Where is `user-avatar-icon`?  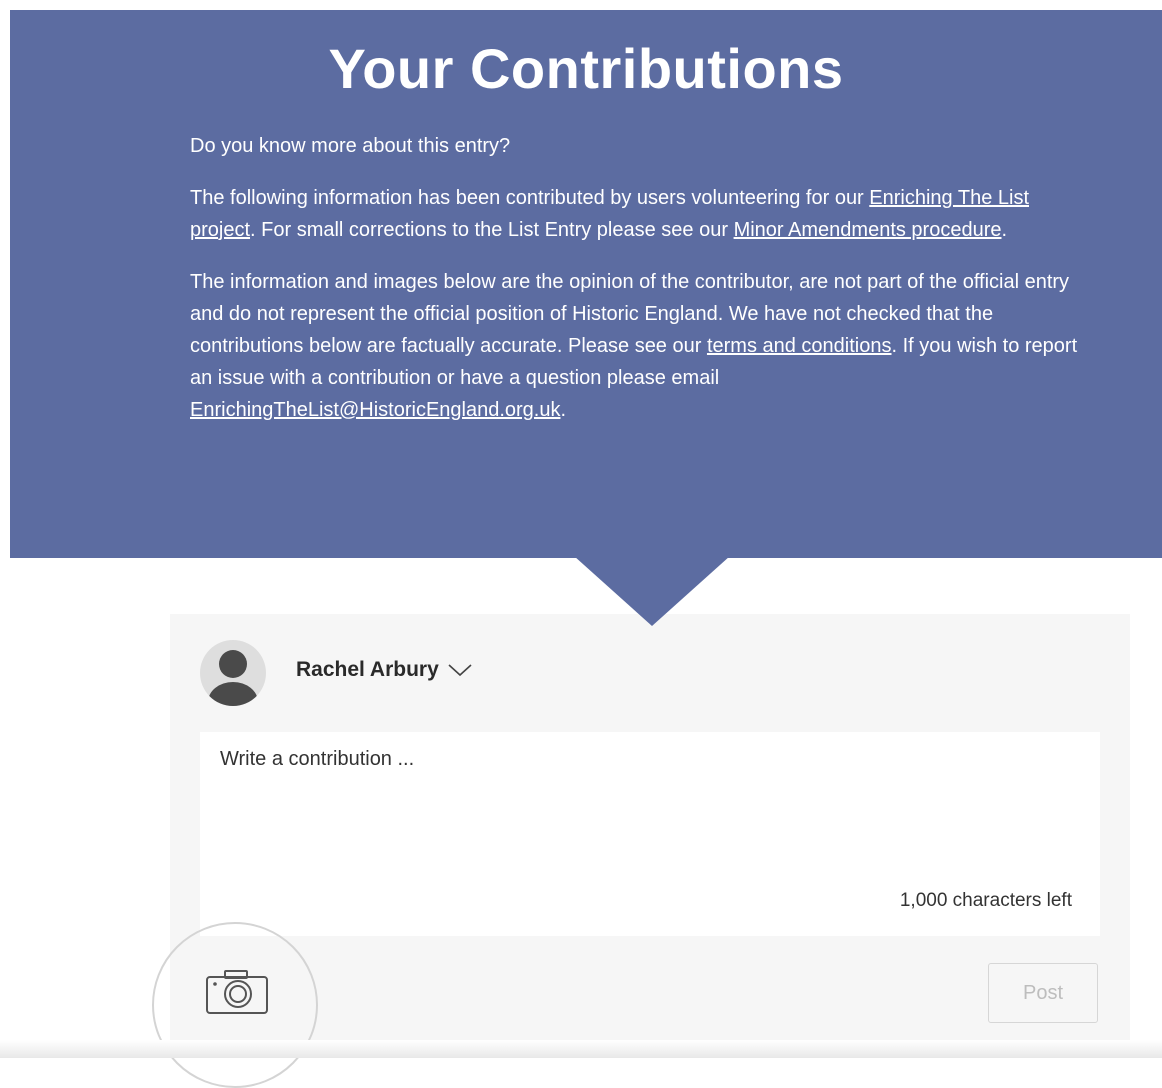 user-avatar-icon is located at coordinates (233, 673).